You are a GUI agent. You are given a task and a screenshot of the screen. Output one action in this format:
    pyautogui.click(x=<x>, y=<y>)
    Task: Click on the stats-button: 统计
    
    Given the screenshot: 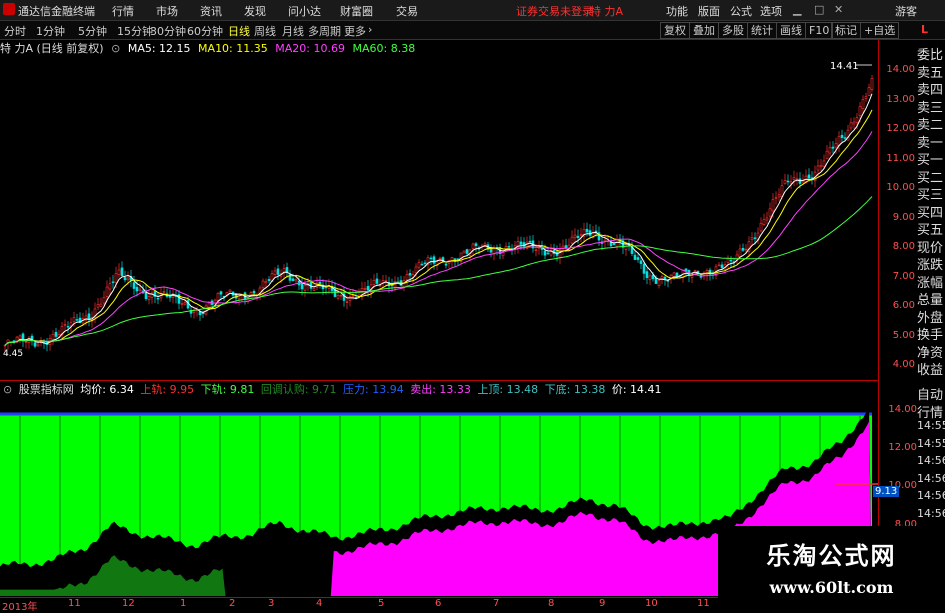 What is the action you would take?
    pyautogui.click(x=762, y=30)
    